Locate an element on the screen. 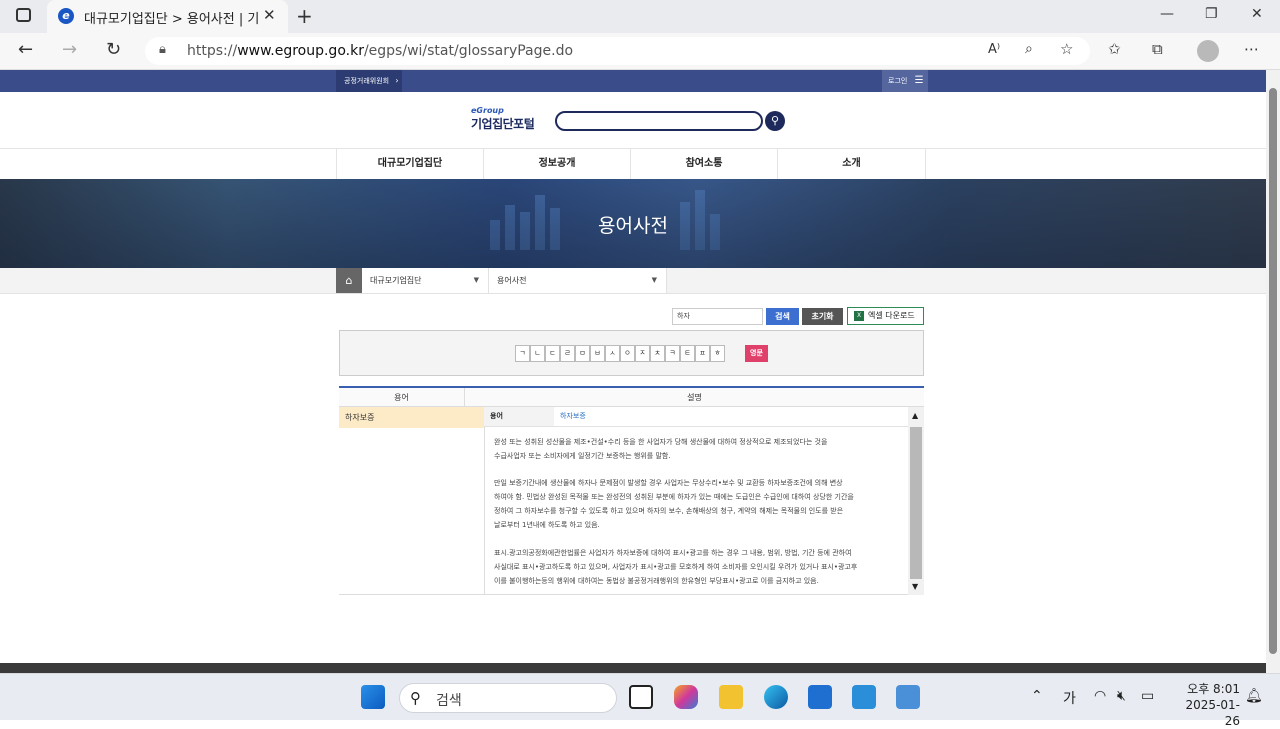 The image size is (1280, 729). edge-icon is located at coordinates (776, 697).